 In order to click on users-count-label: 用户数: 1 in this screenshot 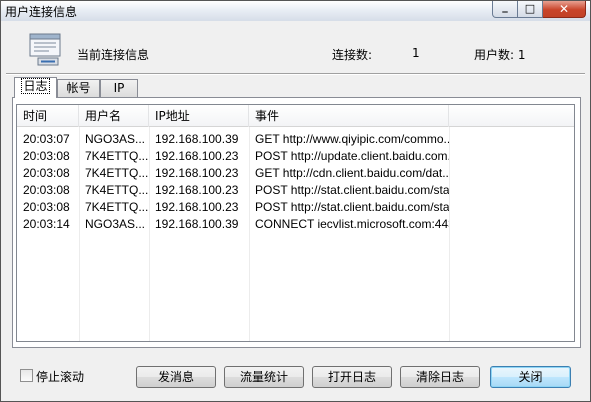, I will do `click(500, 55)`.